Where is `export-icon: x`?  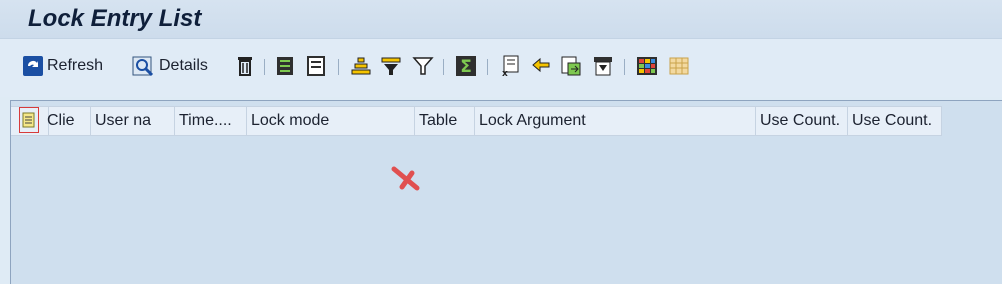 export-icon: x is located at coordinates (510, 66).